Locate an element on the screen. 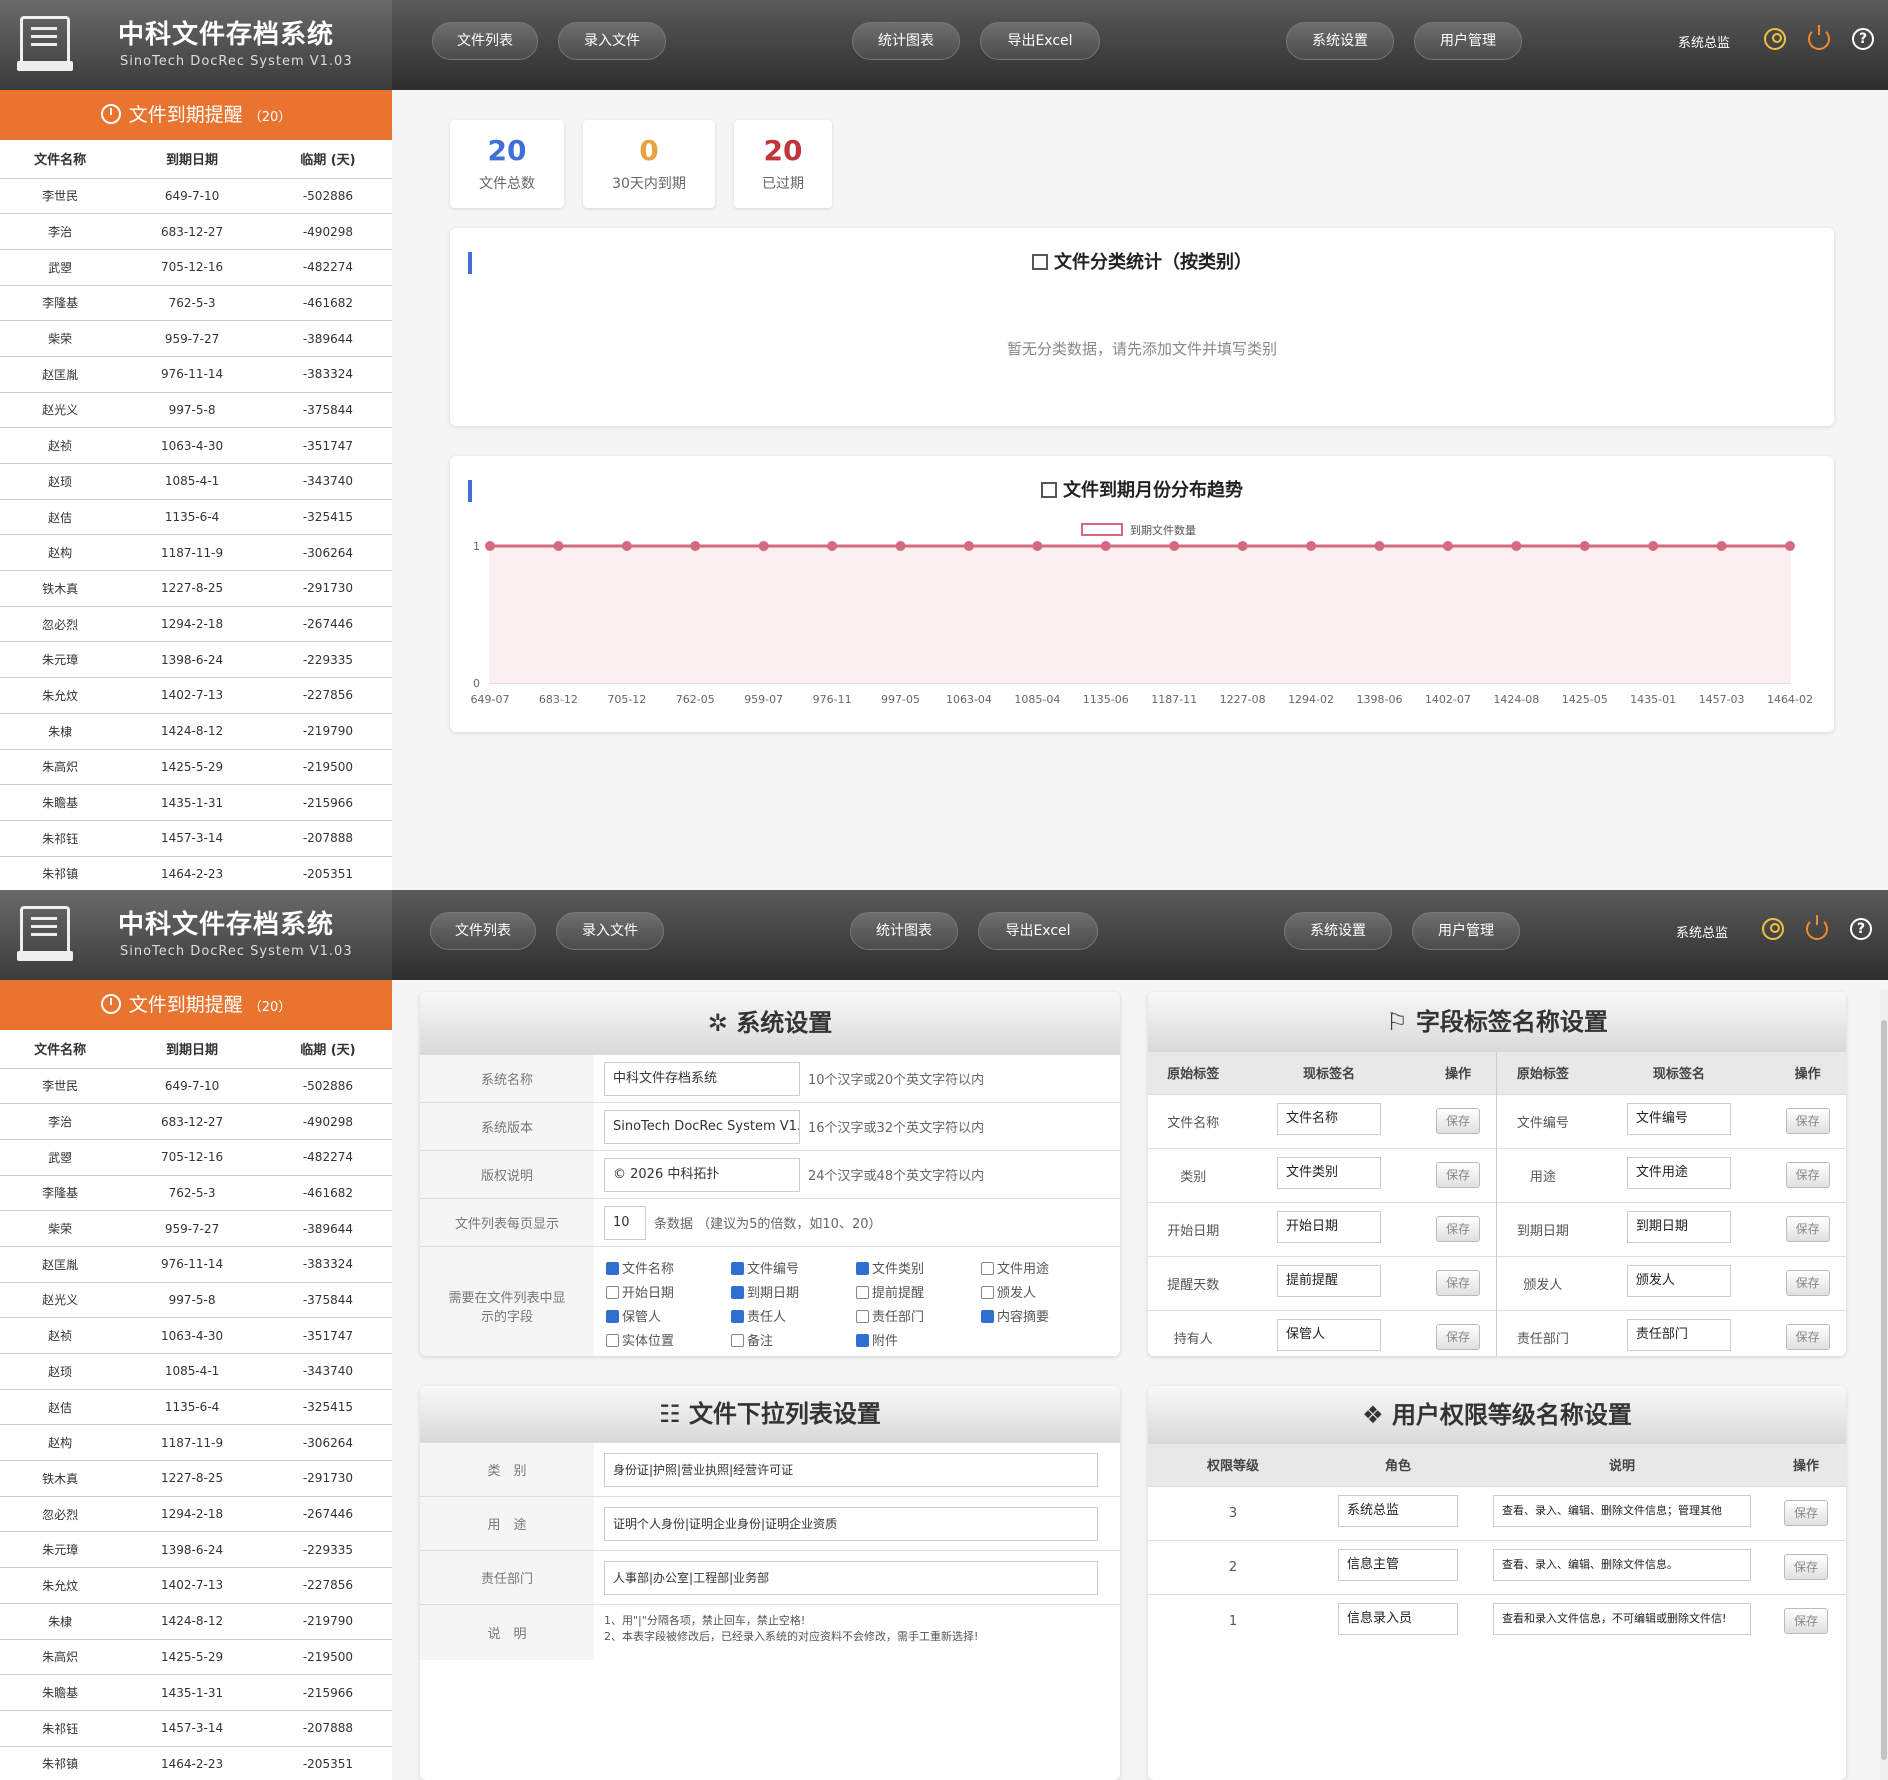 Image resolution: width=1888 pixels, height=1780 pixels. role-name-input: 信息录入员 is located at coordinates (1398, 1619).